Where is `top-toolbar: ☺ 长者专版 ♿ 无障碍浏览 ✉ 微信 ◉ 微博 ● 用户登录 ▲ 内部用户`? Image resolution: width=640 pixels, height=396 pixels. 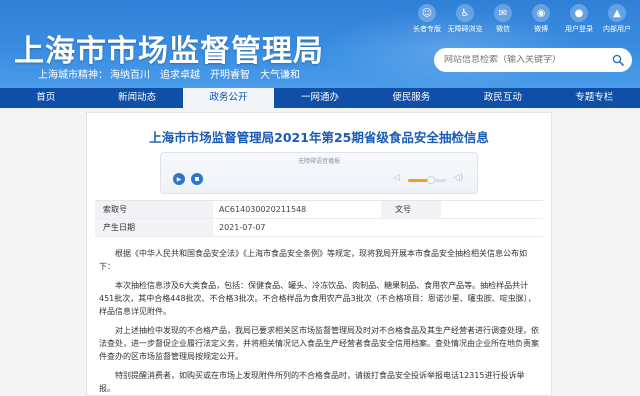 top-toolbar: ☺ 长者专版 ♿ 无障碍浏览 ✉ 微信 ◉ 微博 ● 用户登录 ▲ 内部用户 is located at coordinates (522, 19).